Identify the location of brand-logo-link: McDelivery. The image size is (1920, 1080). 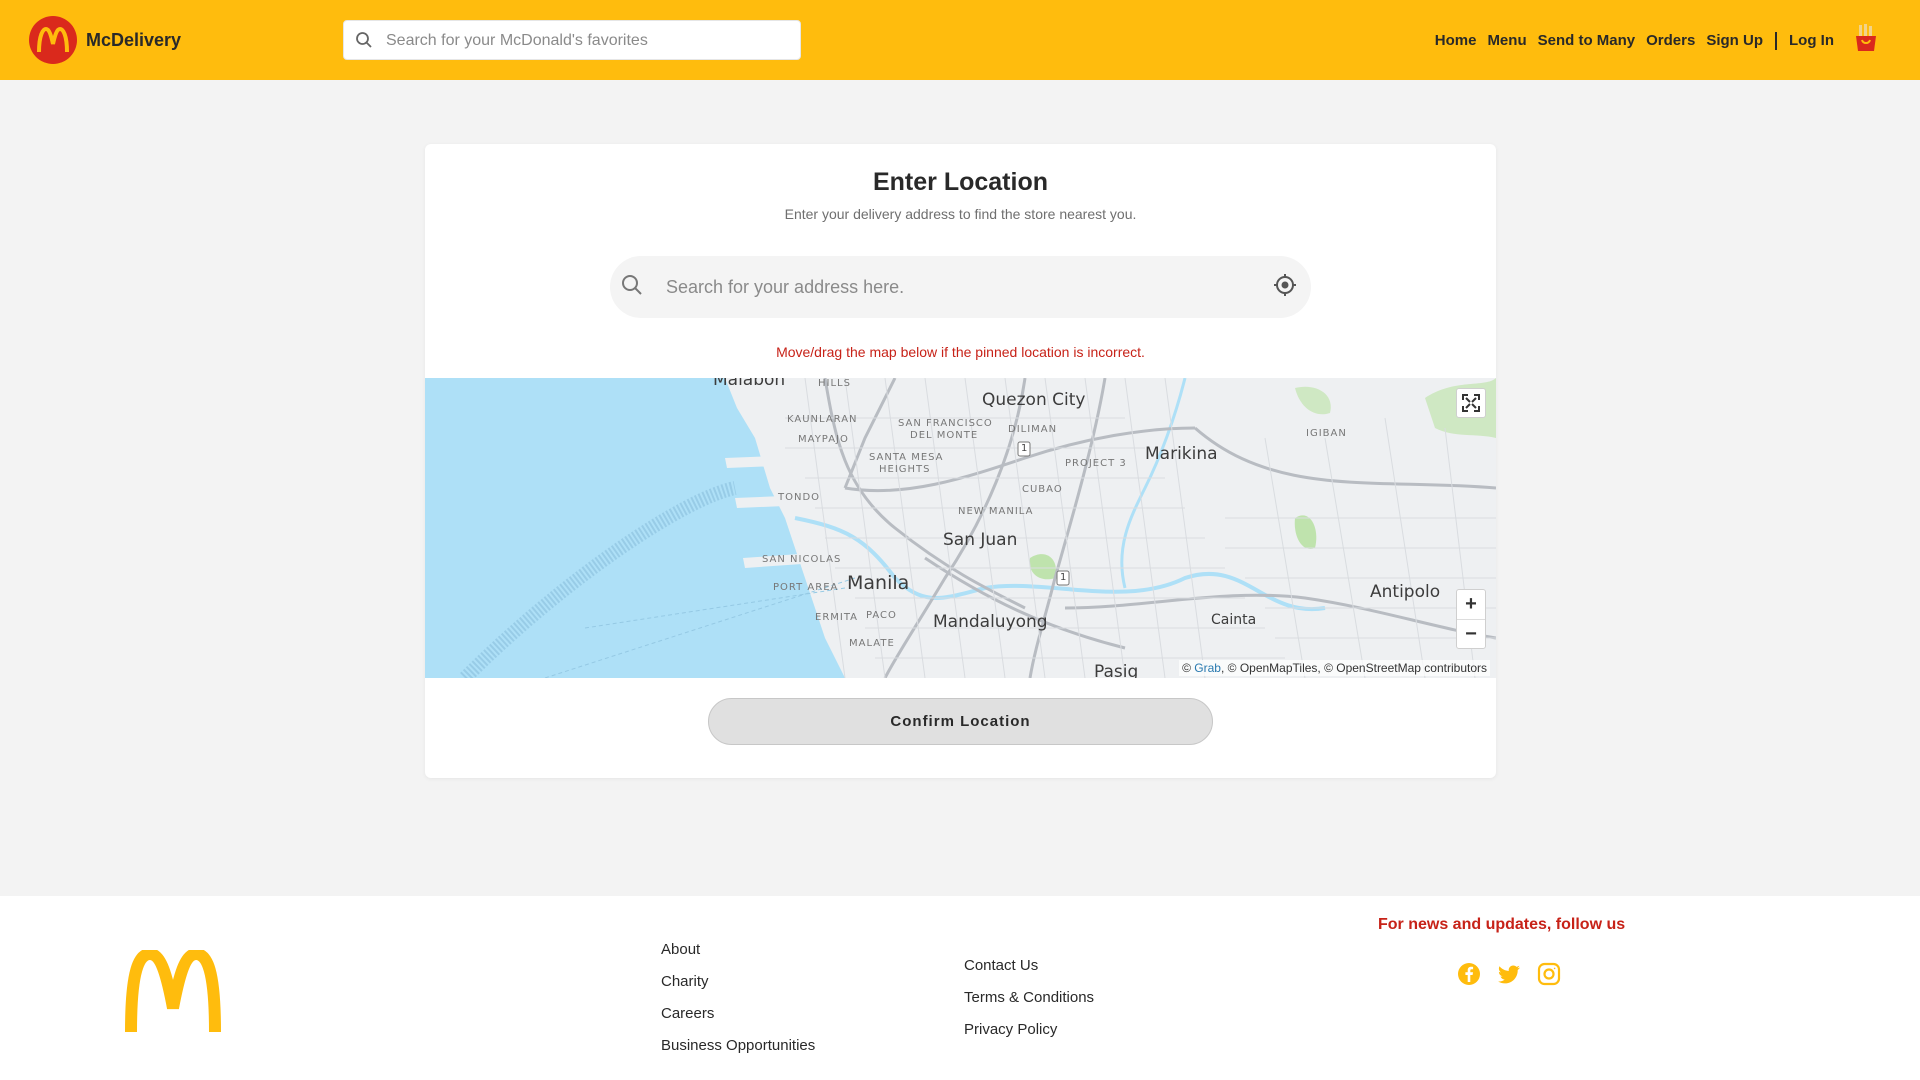
(105, 40).